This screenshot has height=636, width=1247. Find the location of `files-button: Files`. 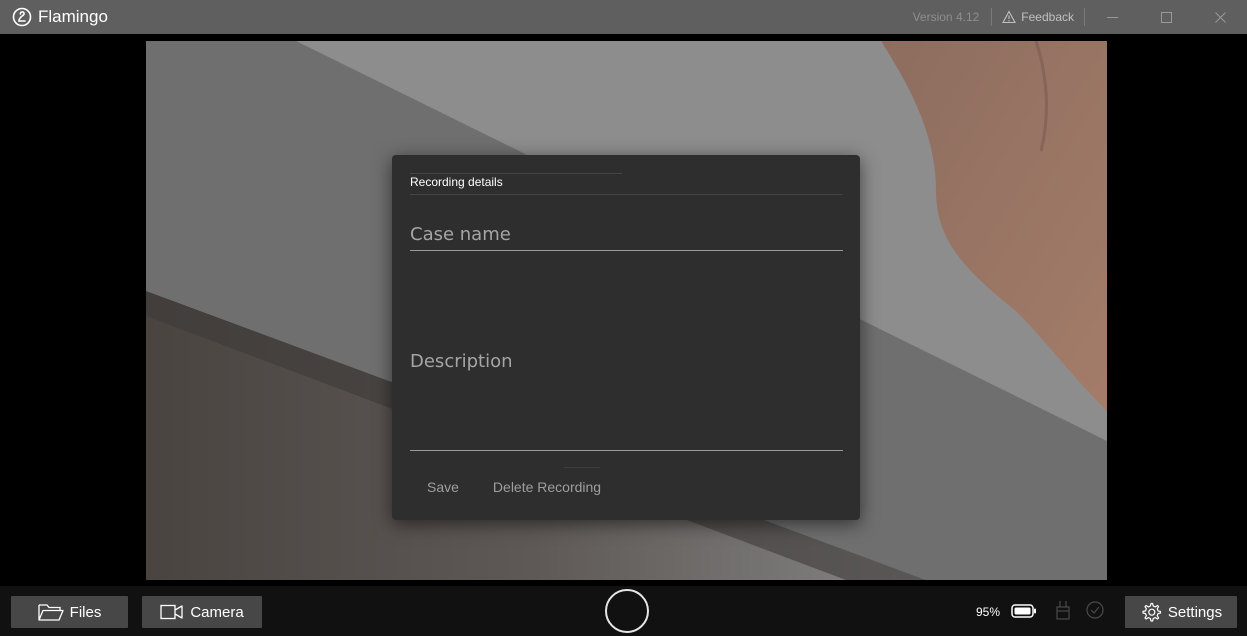

files-button: Files is located at coordinates (69, 612).